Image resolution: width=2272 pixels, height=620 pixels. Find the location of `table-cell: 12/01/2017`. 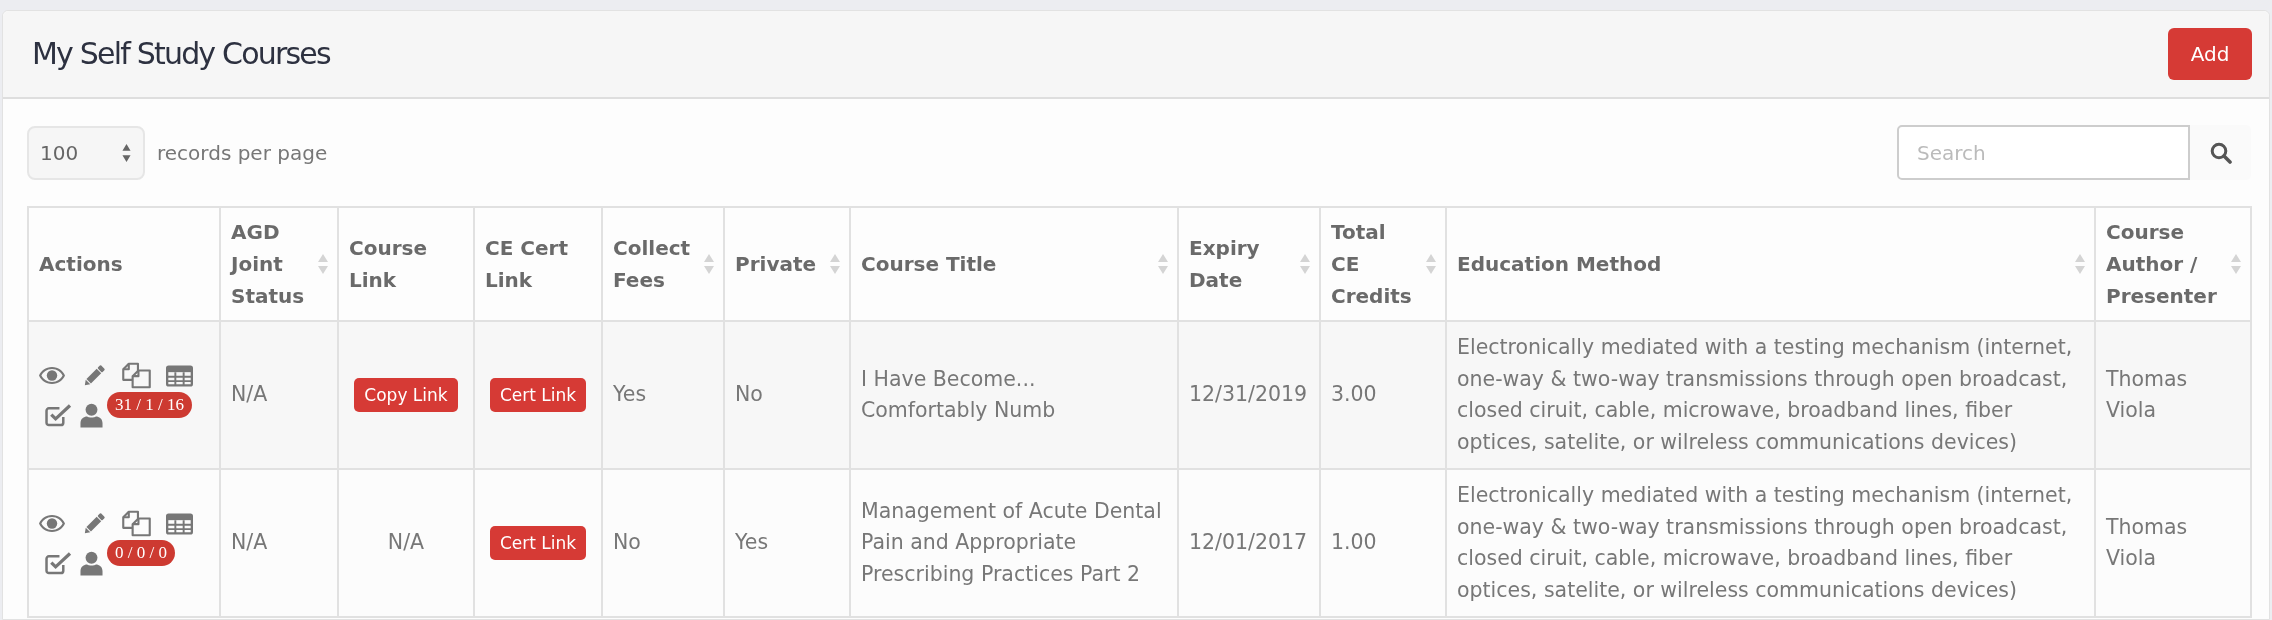

table-cell: 12/01/2017 is located at coordinates (1249, 543).